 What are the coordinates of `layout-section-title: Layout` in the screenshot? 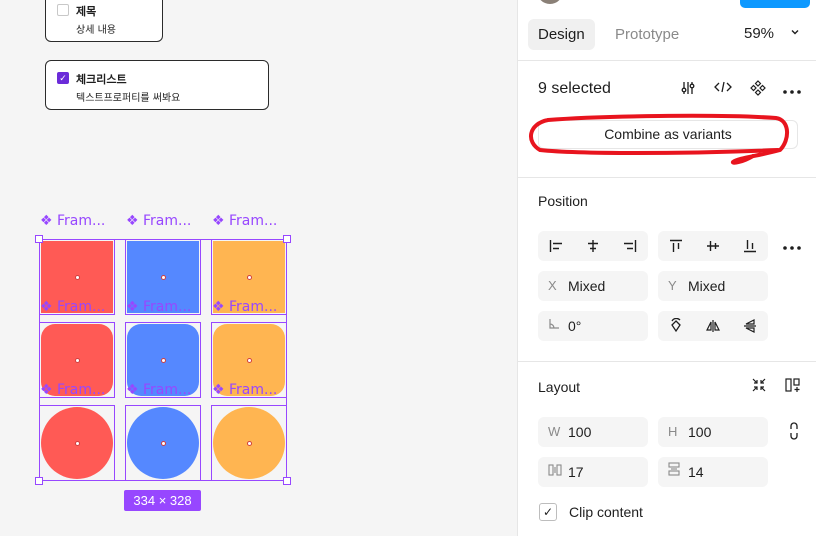 It's located at (559, 387).